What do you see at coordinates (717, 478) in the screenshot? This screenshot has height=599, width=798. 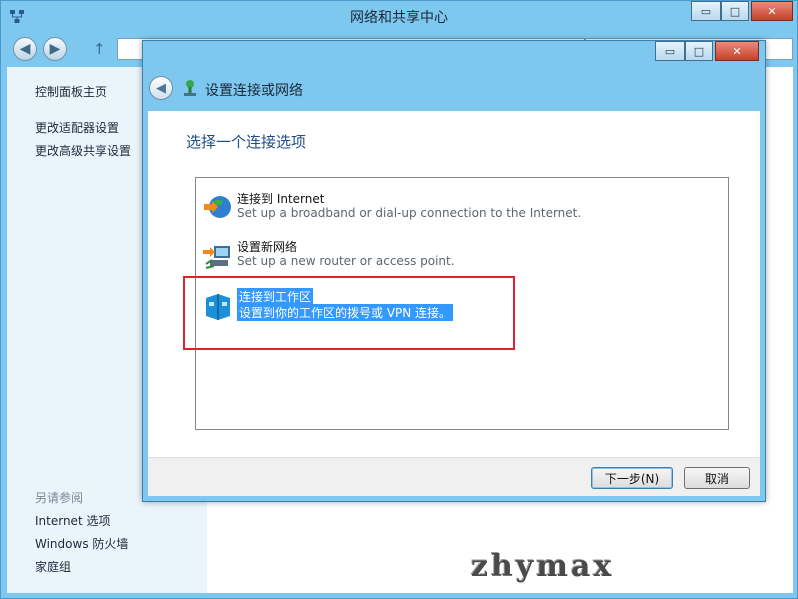 I see `cancel-button: 取消` at bounding box center [717, 478].